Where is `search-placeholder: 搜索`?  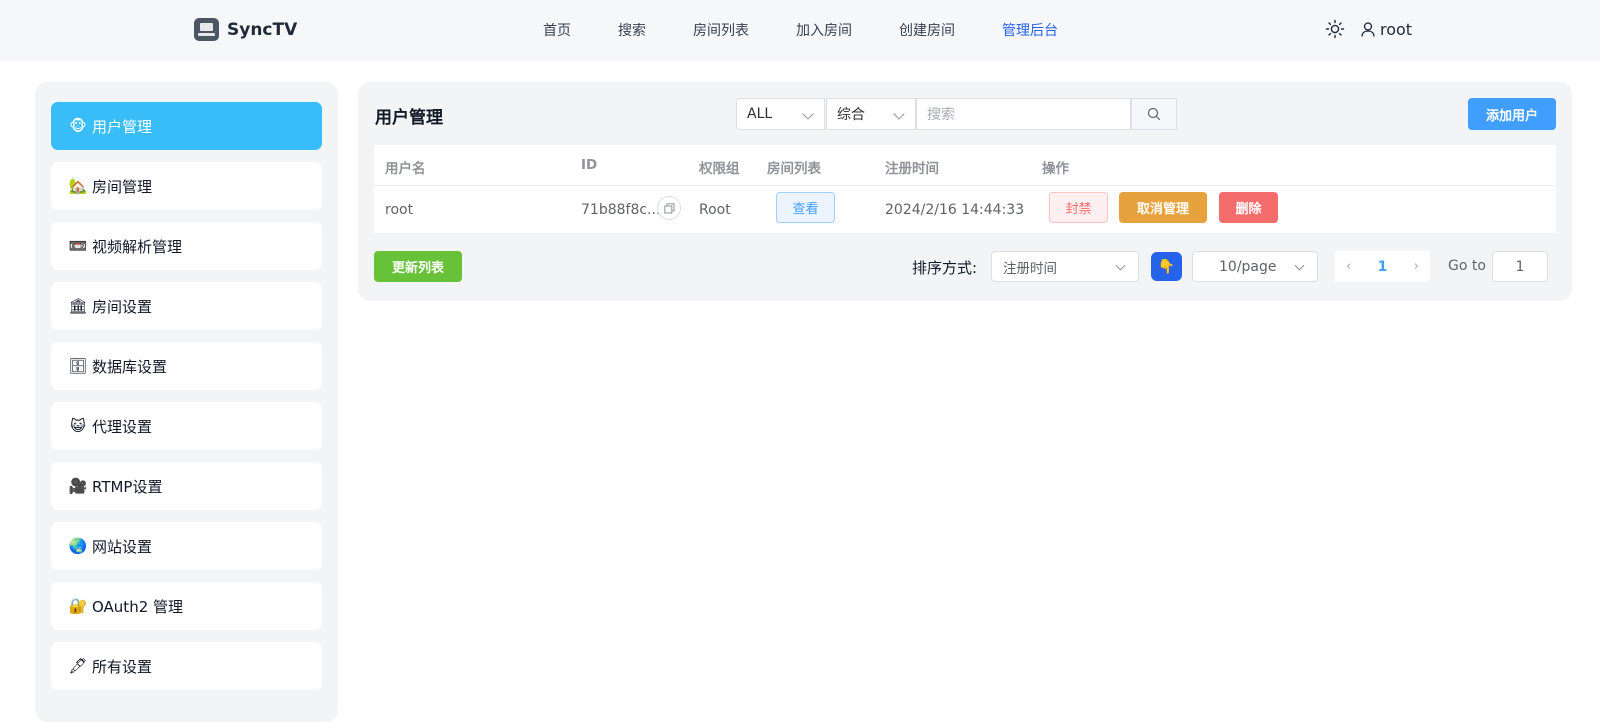 search-placeholder: 搜索 is located at coordinates (941, 115).